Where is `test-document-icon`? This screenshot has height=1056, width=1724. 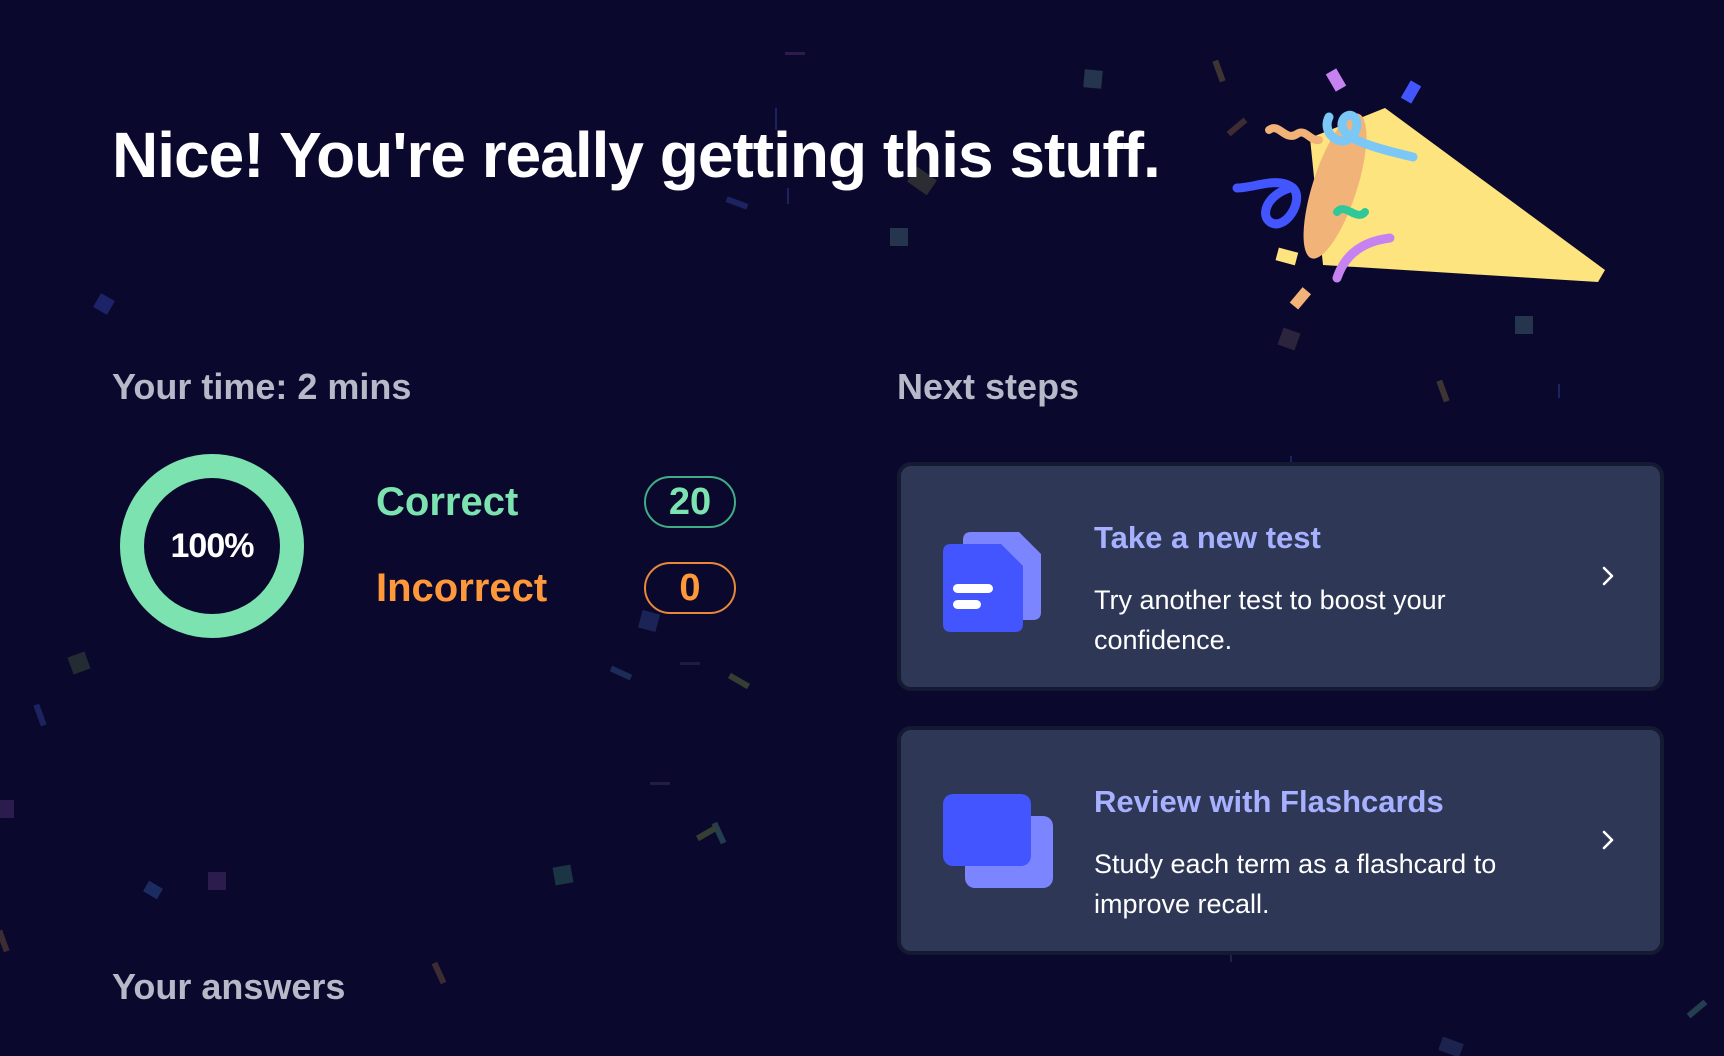 test-document-icon is located at coordinates (992, 582).